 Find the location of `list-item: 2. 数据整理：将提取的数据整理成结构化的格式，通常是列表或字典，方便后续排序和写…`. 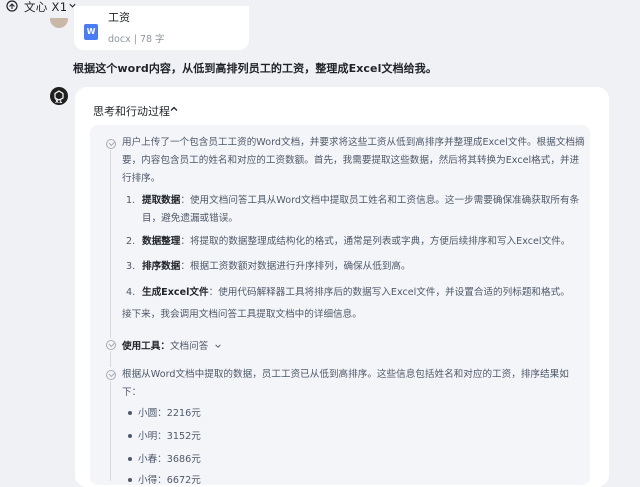

list-item: 2. 数据整理：将提取的数据整理成结构化的格式，通常是列表或字典，方便后续排序和写… is located at coordinates (348, 241).